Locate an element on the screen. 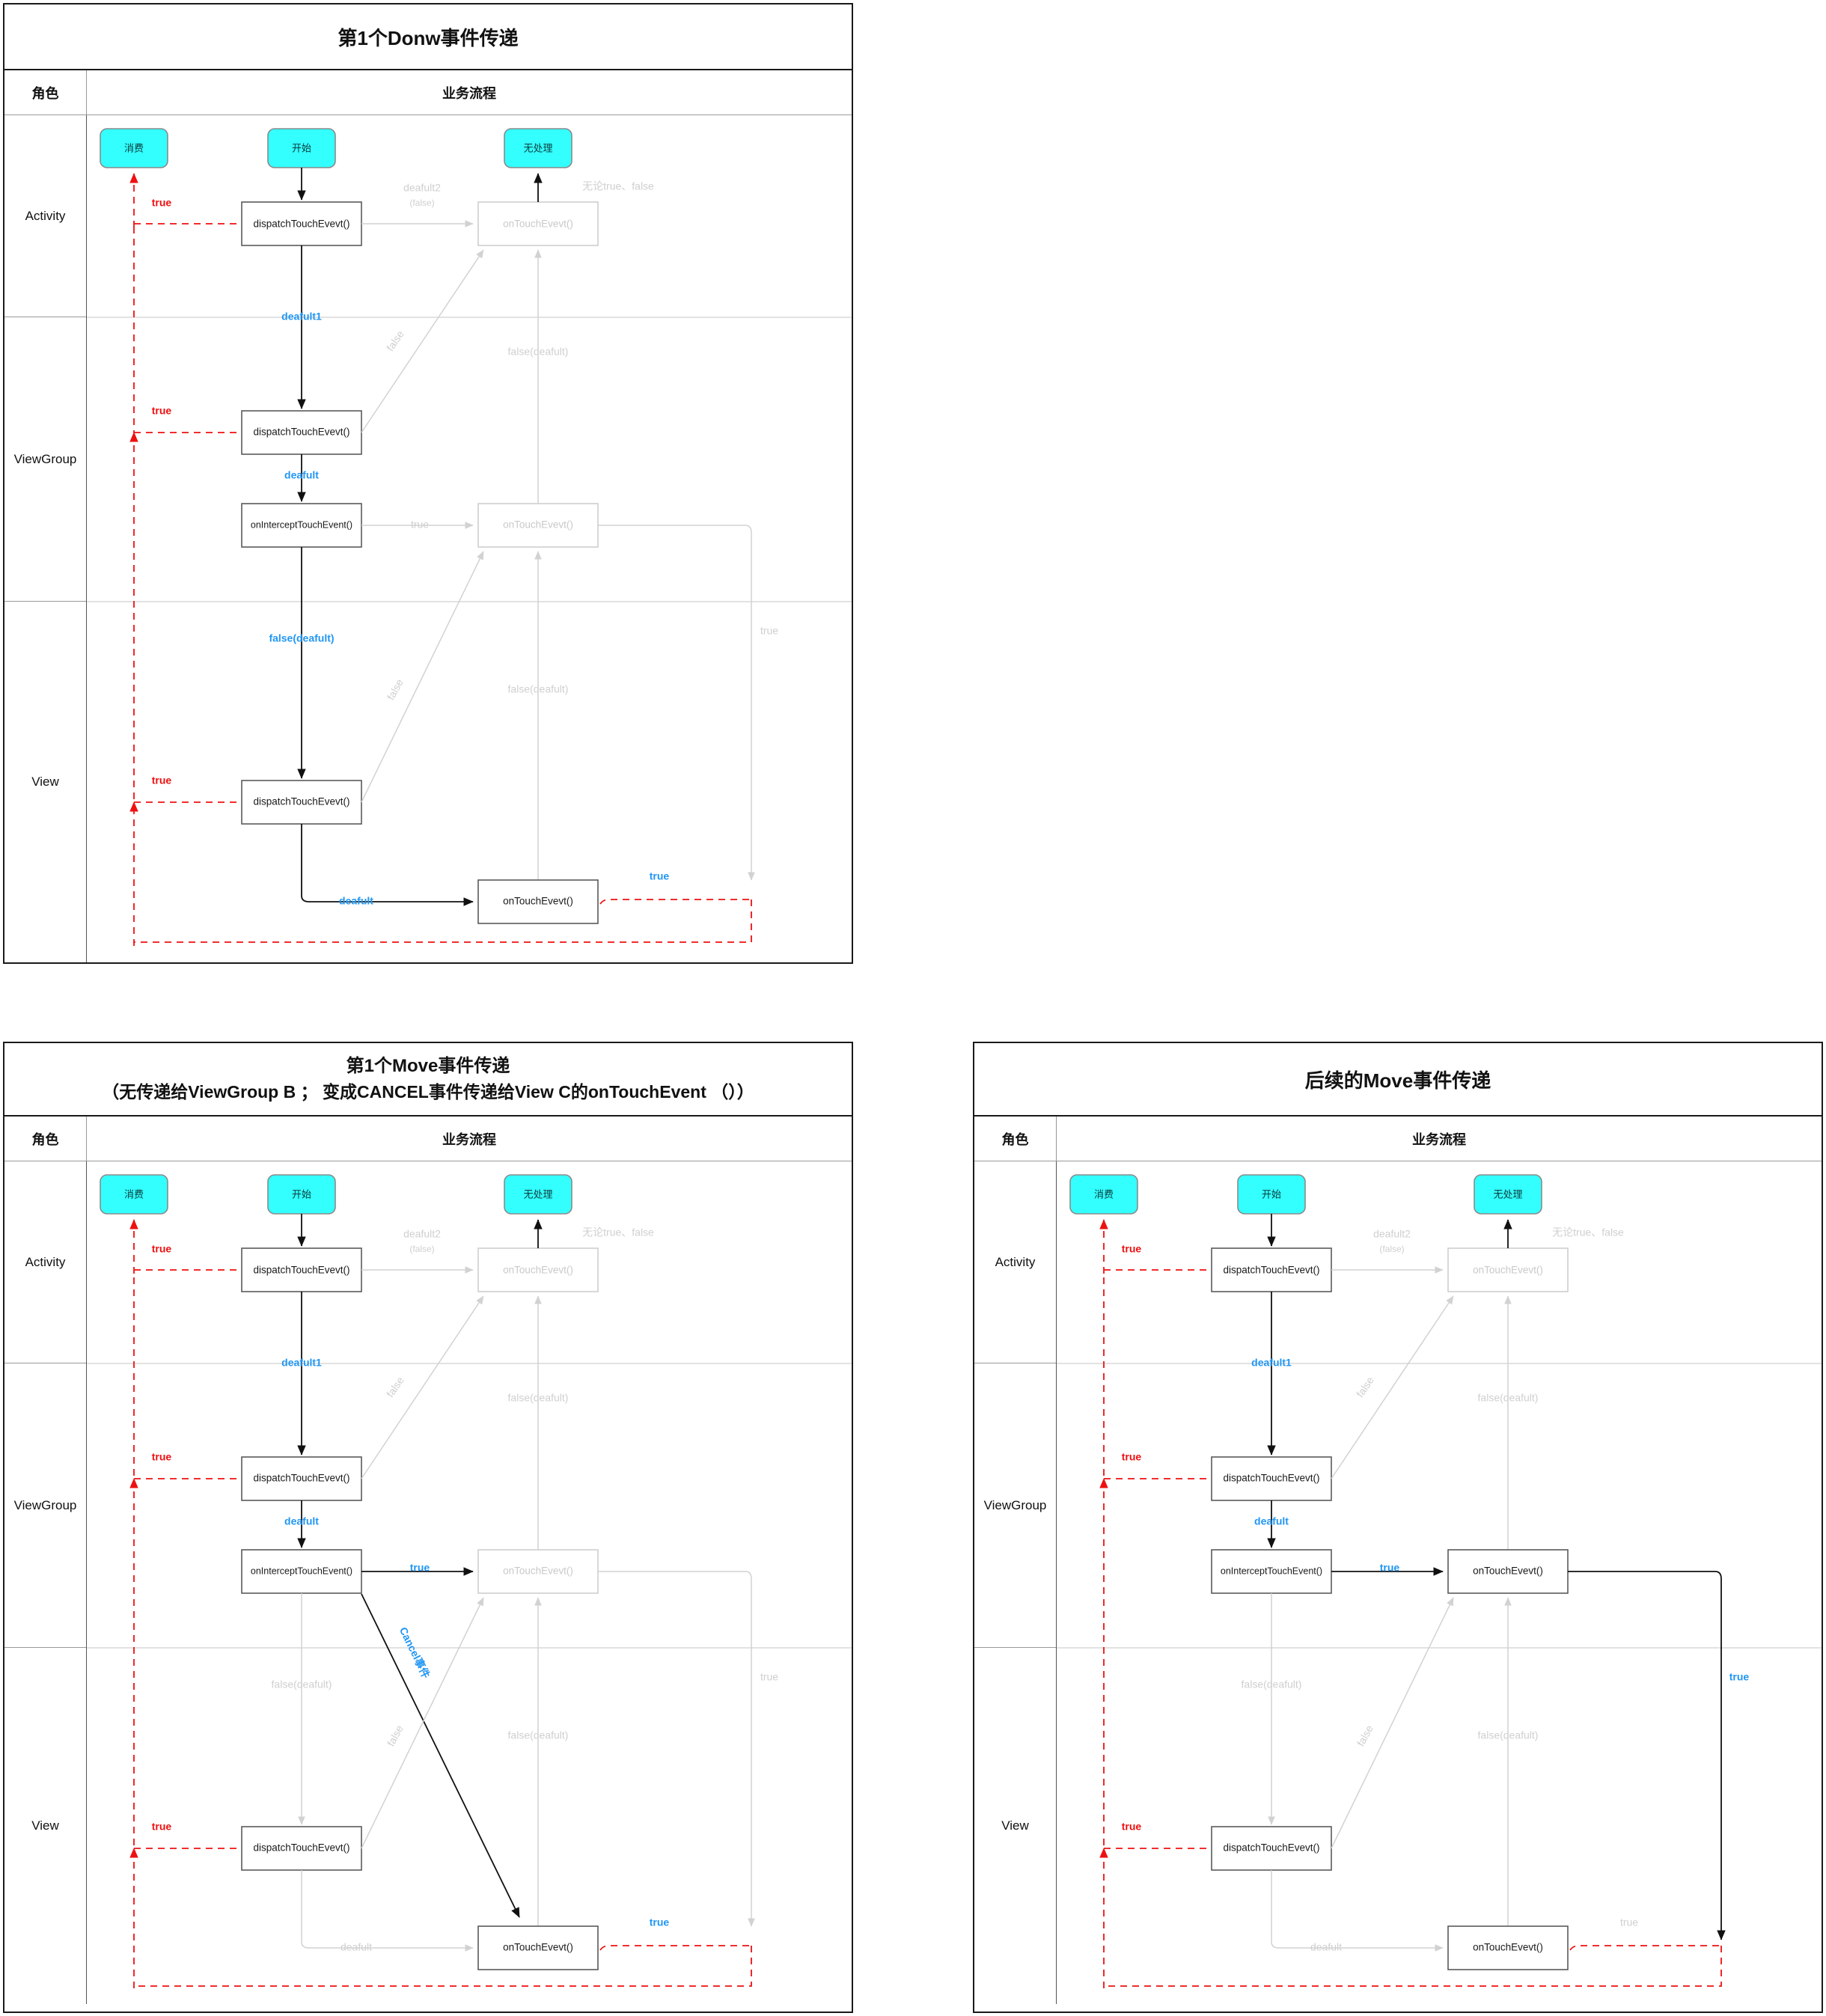 The width and height of the screenshot is (1826, 2016). panel-title-bar: 后续的Move事件传递 is located at coordinates (1398, 1080).